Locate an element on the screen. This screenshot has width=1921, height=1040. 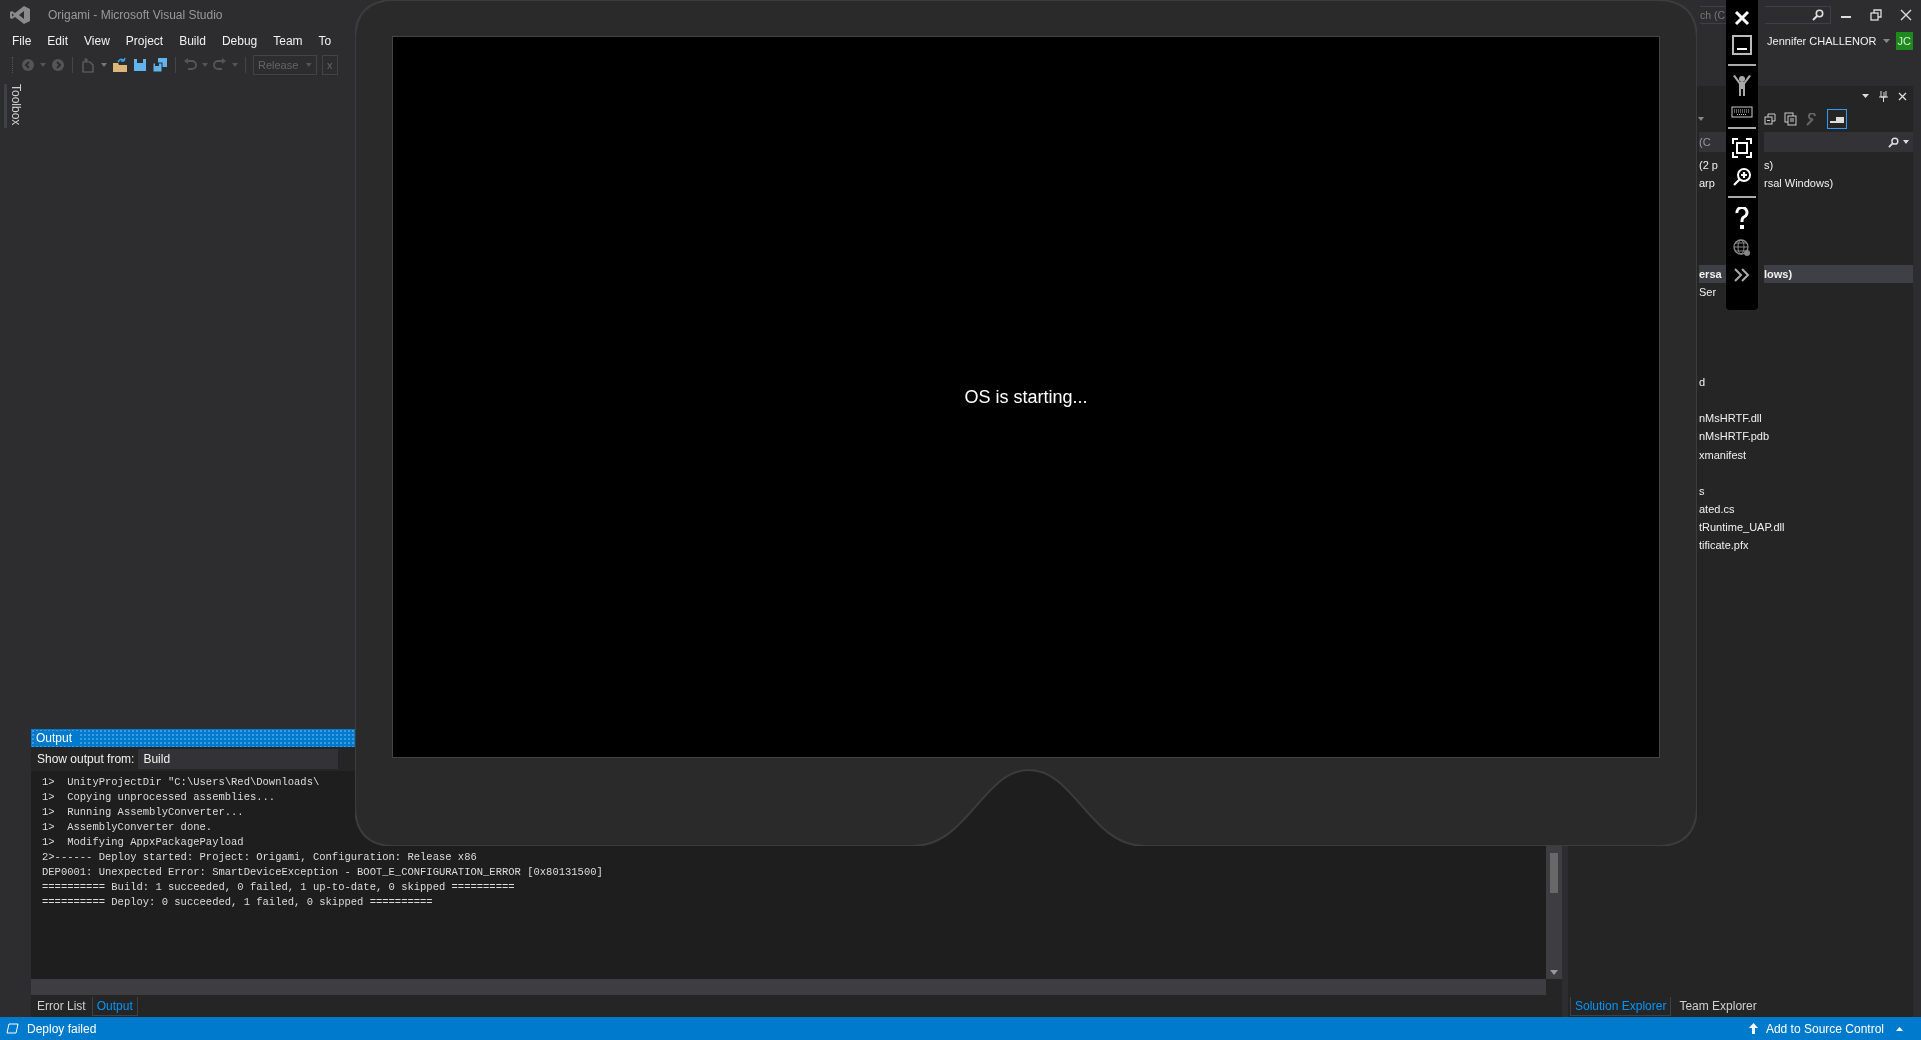
tree-item: ersa is located at coordinates (1712, 273).